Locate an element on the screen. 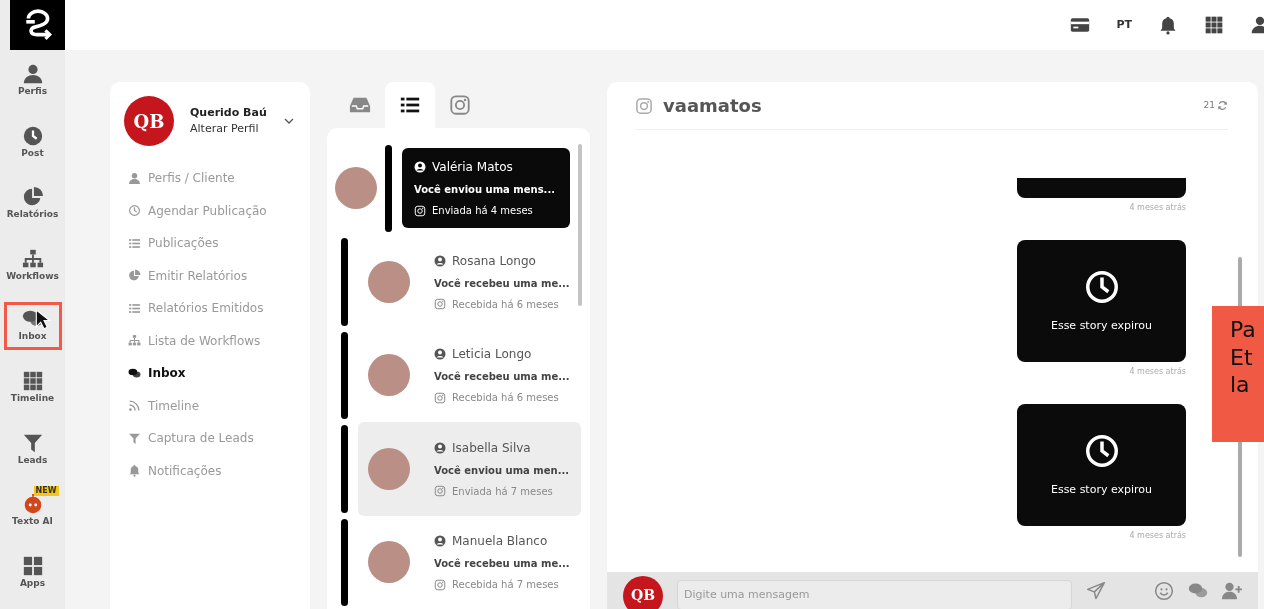  message-input: Digite uma mensagem is located at coordinates (874, 594).